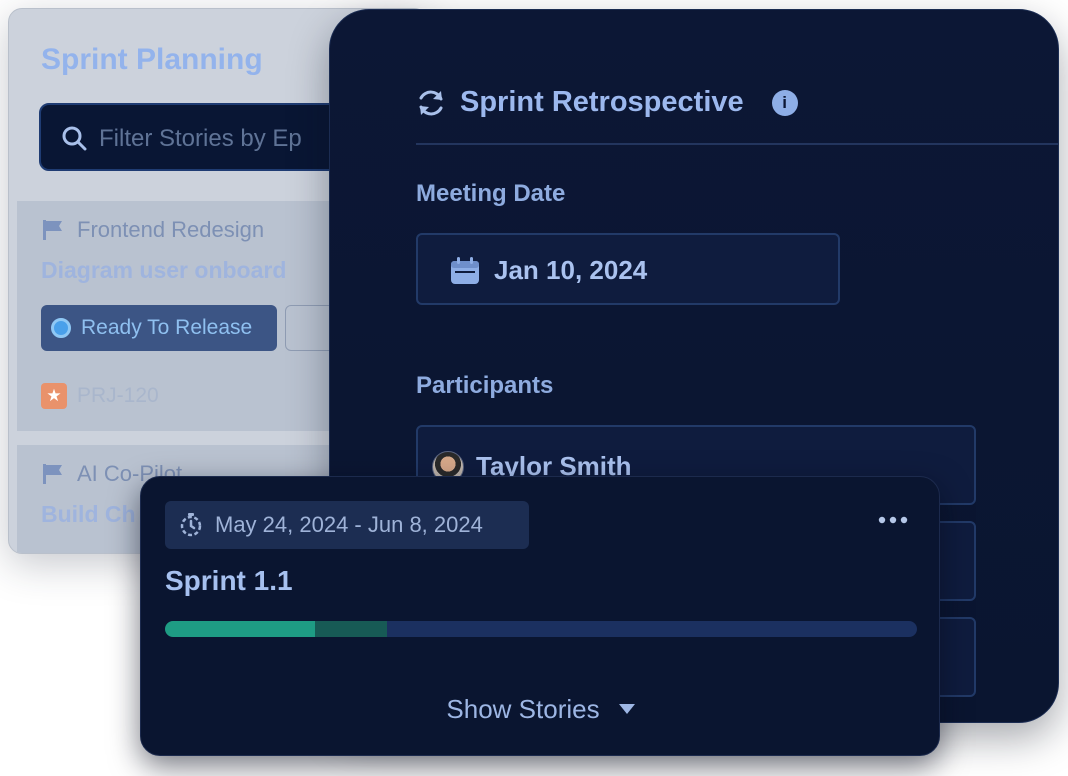 The width and height of the screenshot is (1068, 776). Describe the element at coordinates (626, 709) in the screenshot. I see `caret-down-icon` at that location.